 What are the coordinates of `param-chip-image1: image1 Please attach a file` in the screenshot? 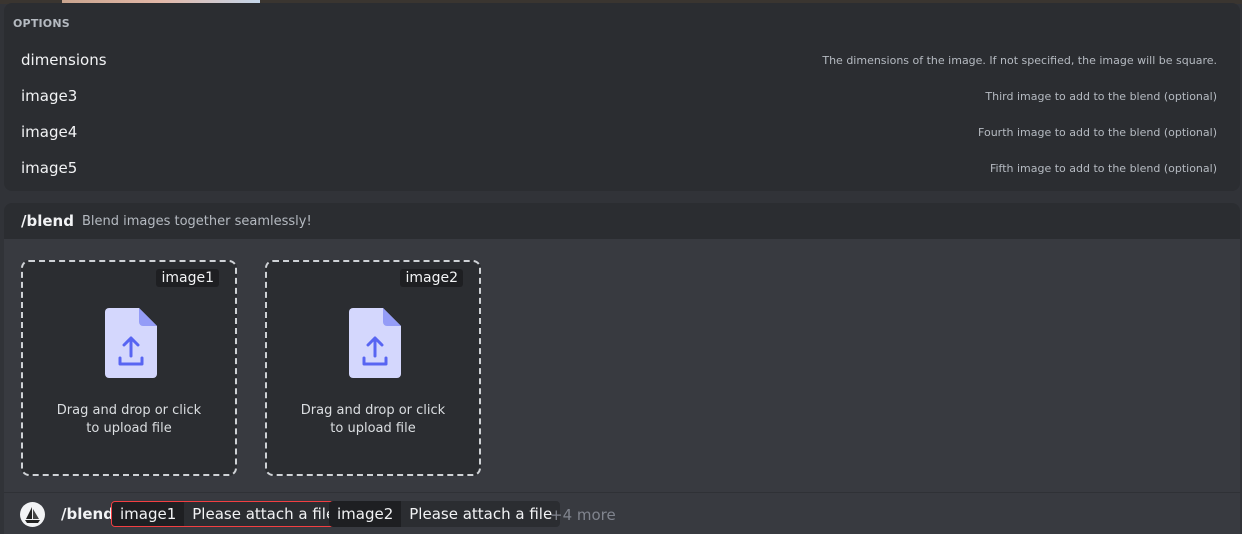 It's located at (228, 514).